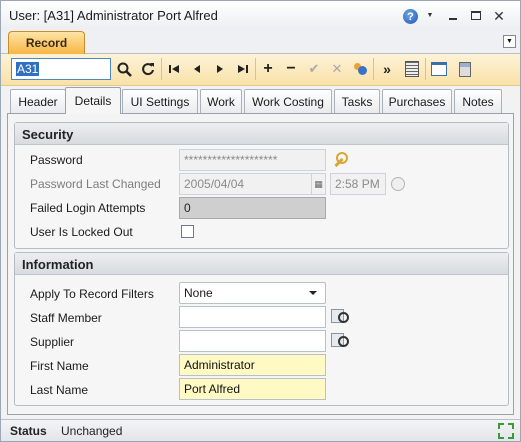 This screenshot has width=521, height=442. Describe the element at coordinates (318, 184) in the screenshot. I see `calendar-icon: ▦` at that location.